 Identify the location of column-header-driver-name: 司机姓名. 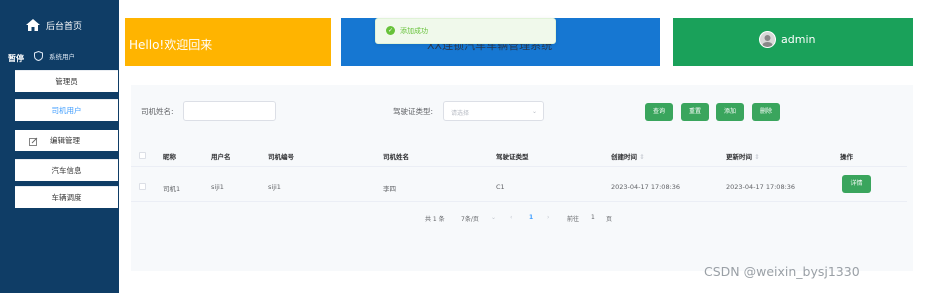
(396, 157).